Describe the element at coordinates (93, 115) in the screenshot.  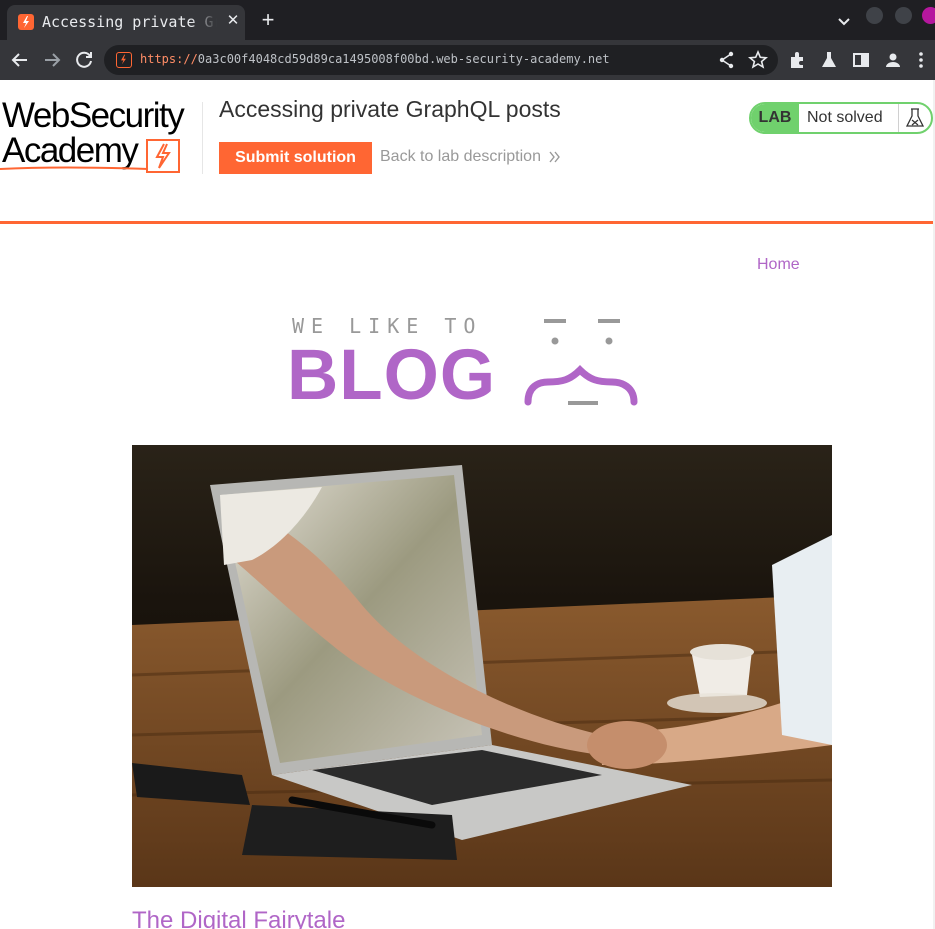
I see `logo-line-1: WebSecurity` at that location.